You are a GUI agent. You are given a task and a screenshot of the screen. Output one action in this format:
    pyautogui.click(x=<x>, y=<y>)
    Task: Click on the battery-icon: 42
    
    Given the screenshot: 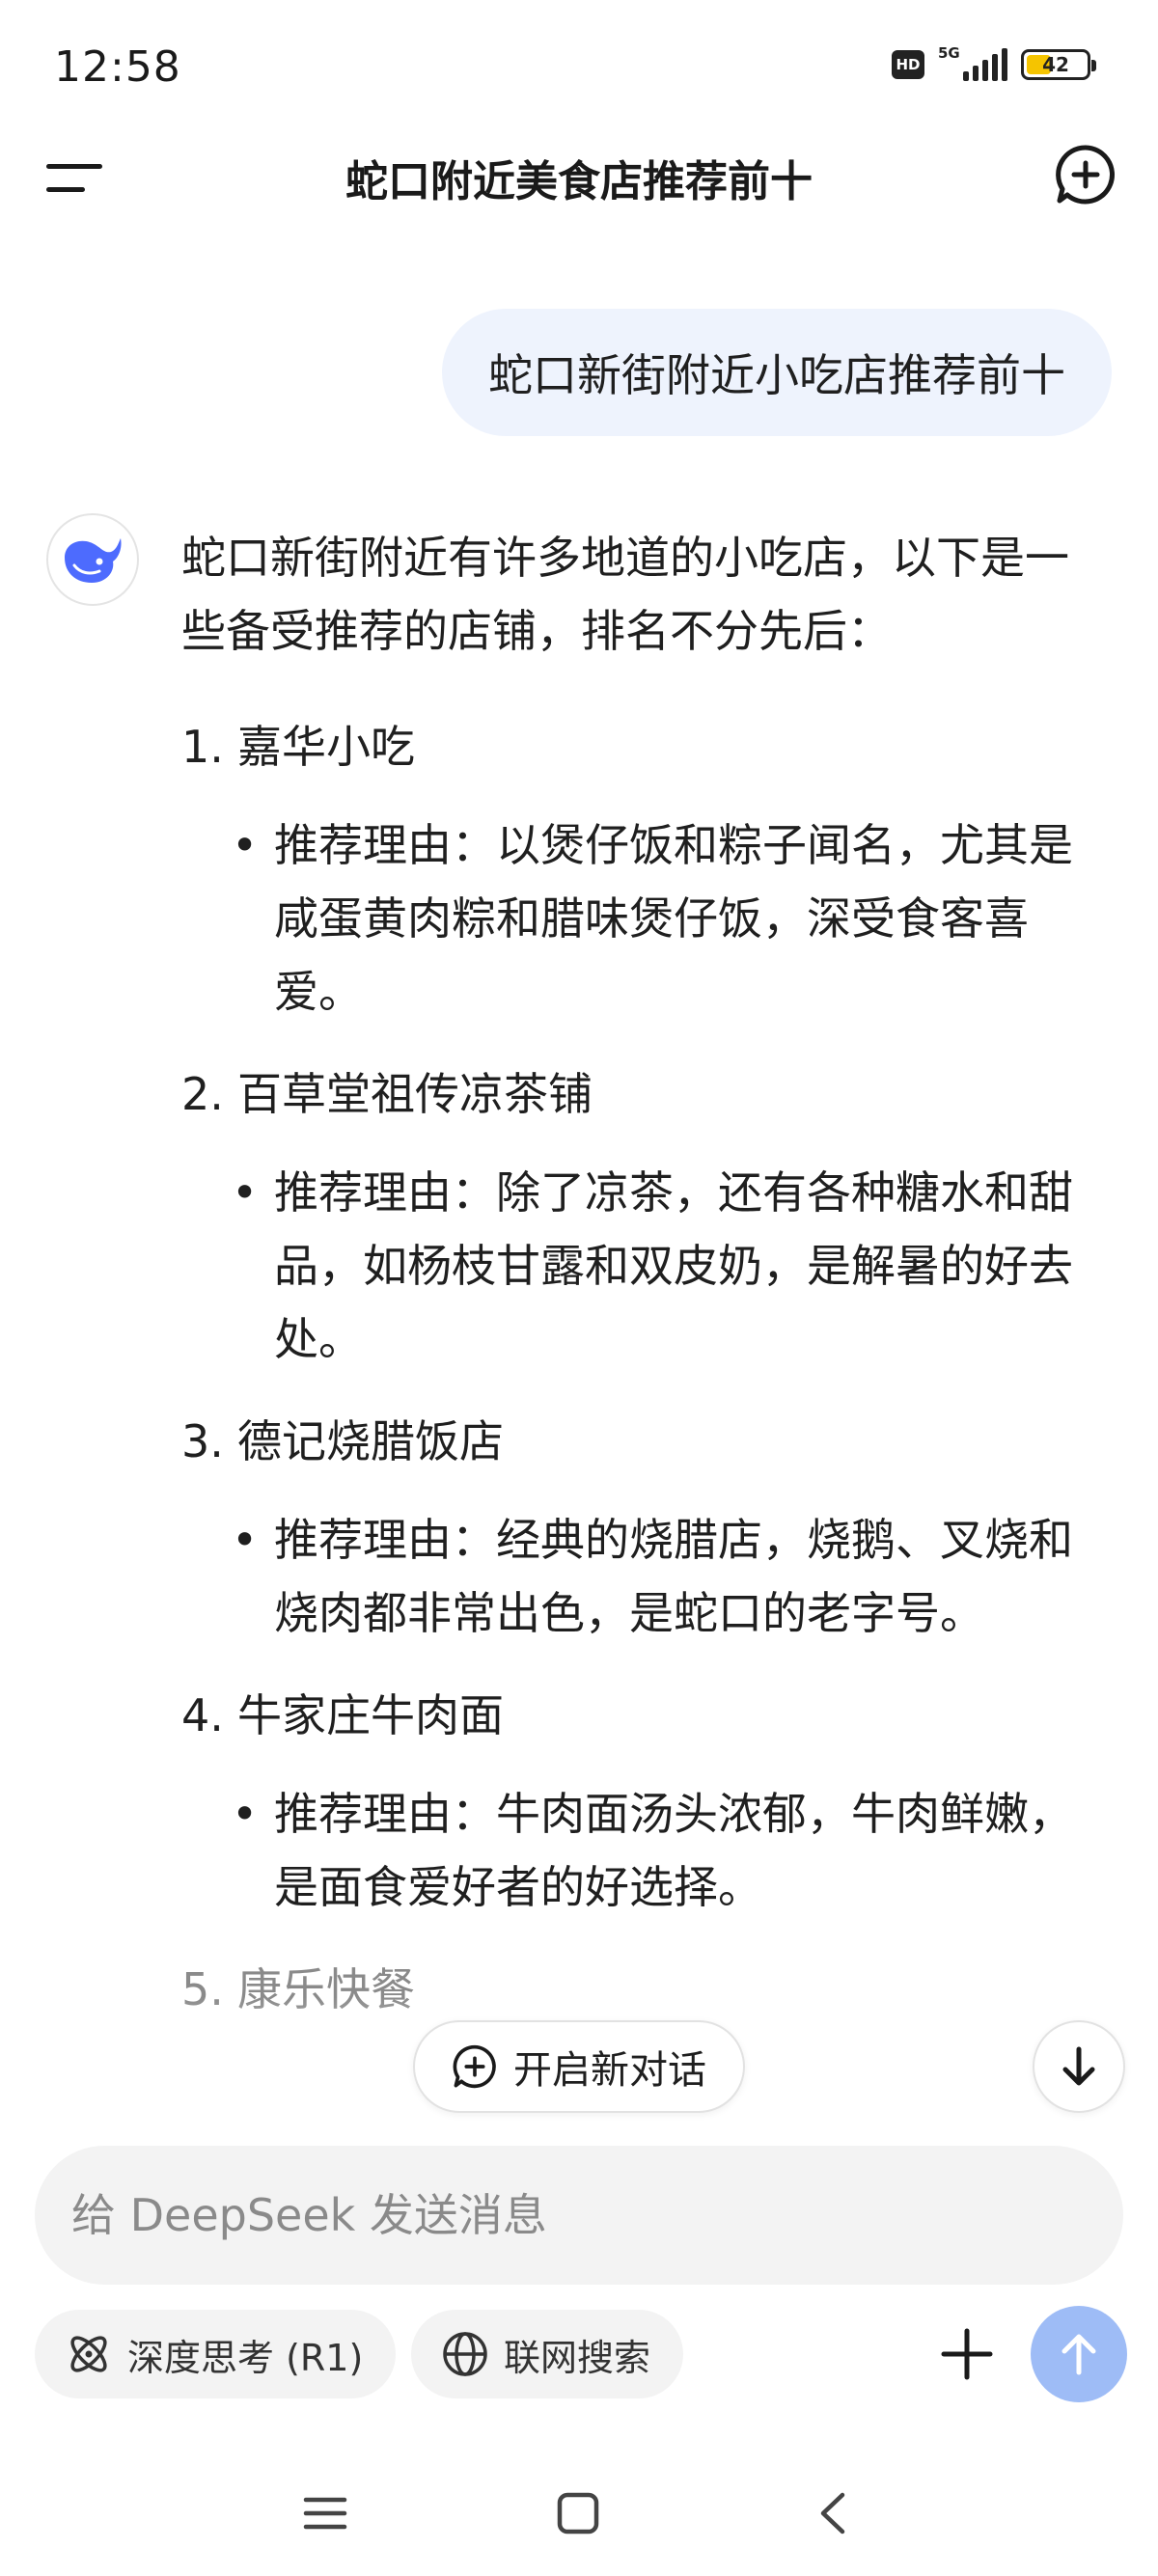 What is the action you would take?
    pyautogui.click(x=1058, y=64)
    